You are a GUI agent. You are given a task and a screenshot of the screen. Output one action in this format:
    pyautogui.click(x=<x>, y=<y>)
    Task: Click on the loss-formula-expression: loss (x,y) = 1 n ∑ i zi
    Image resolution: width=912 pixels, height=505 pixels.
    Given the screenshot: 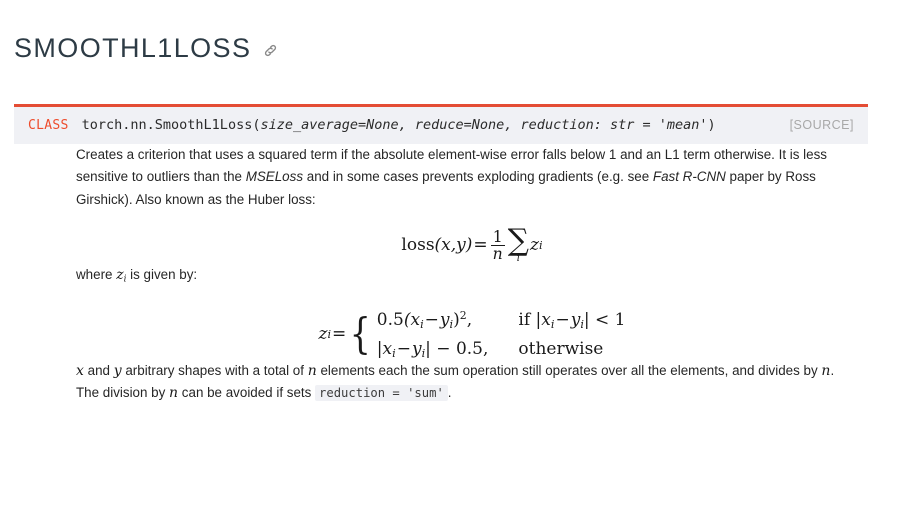 What is the action you would take?
    pyautogui.click(x=472, y=243)
    